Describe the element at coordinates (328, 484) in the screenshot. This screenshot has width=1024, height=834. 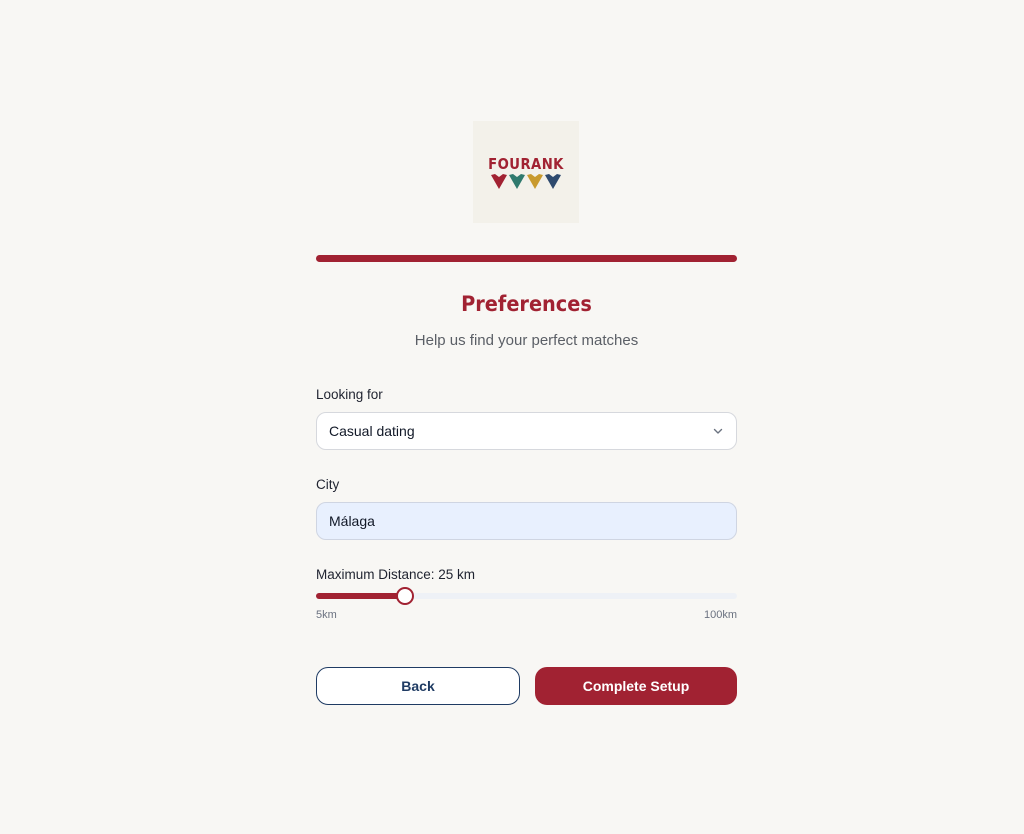
I see `city-label: City` at that location.